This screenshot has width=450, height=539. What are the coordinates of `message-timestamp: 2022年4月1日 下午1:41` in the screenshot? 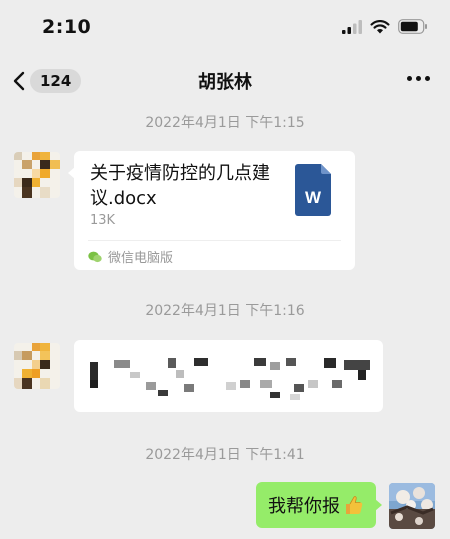 It's located at (225, 455).